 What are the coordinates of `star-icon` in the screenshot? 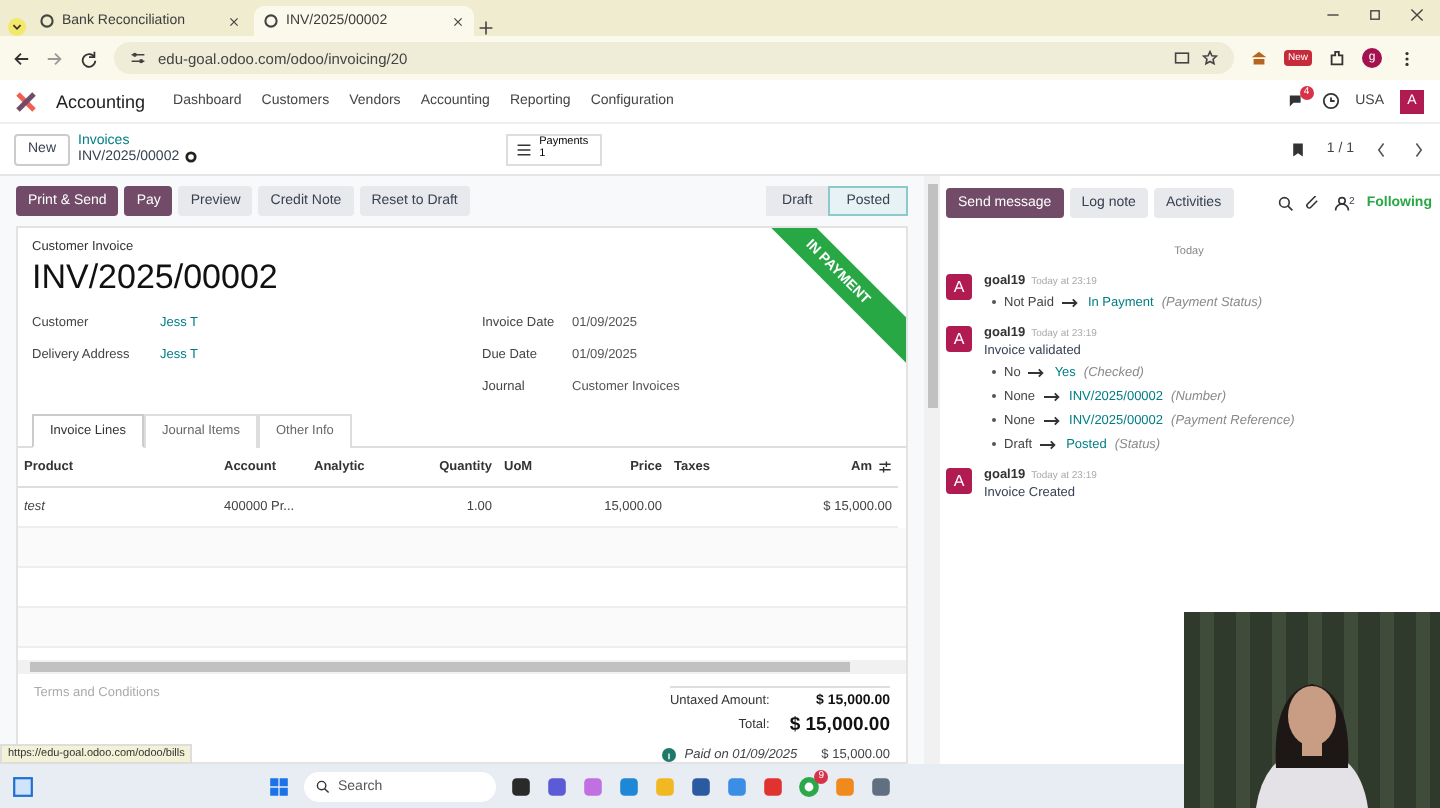 It's located at (1210, 58).